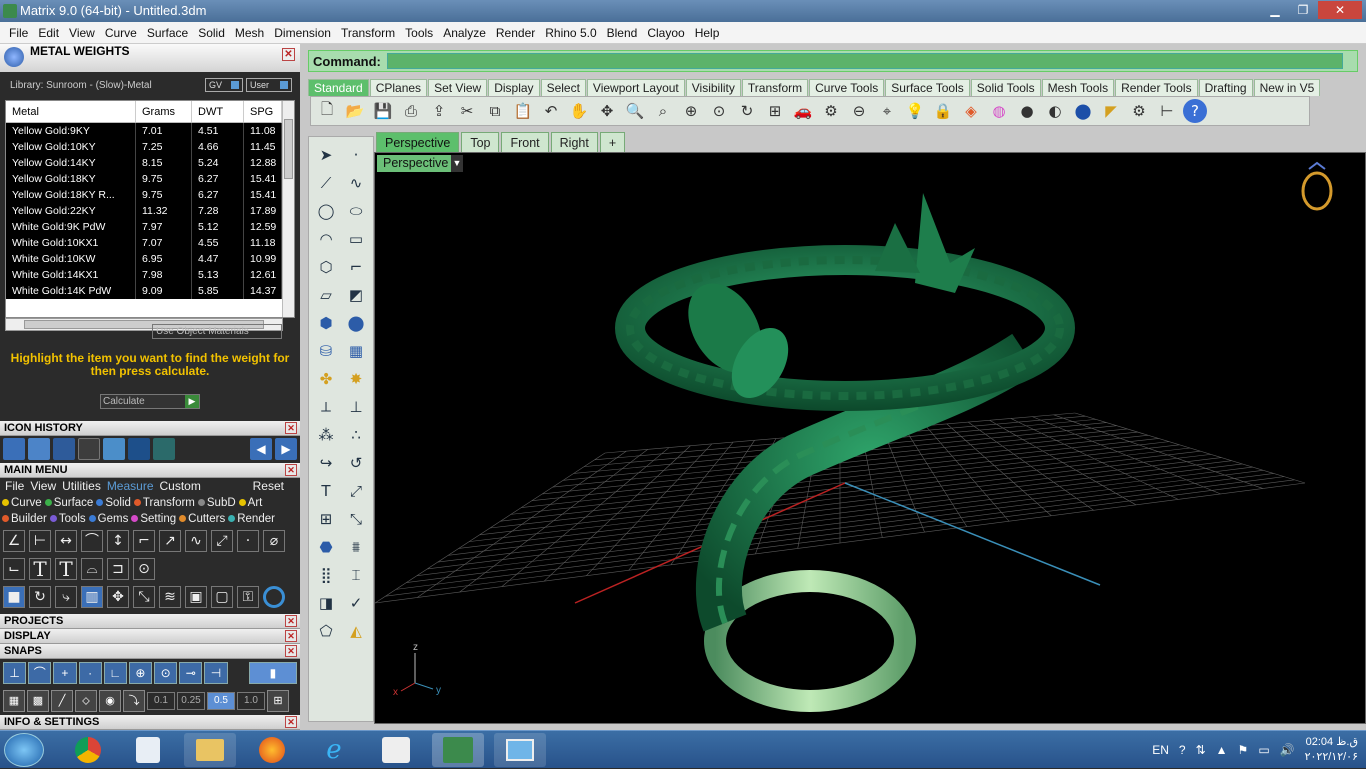 This screenshot has width=1366, height=769. Describe the element at coordinates (356, 323) in the screenshot. I see `boolean-icon: ⬤` at that location.